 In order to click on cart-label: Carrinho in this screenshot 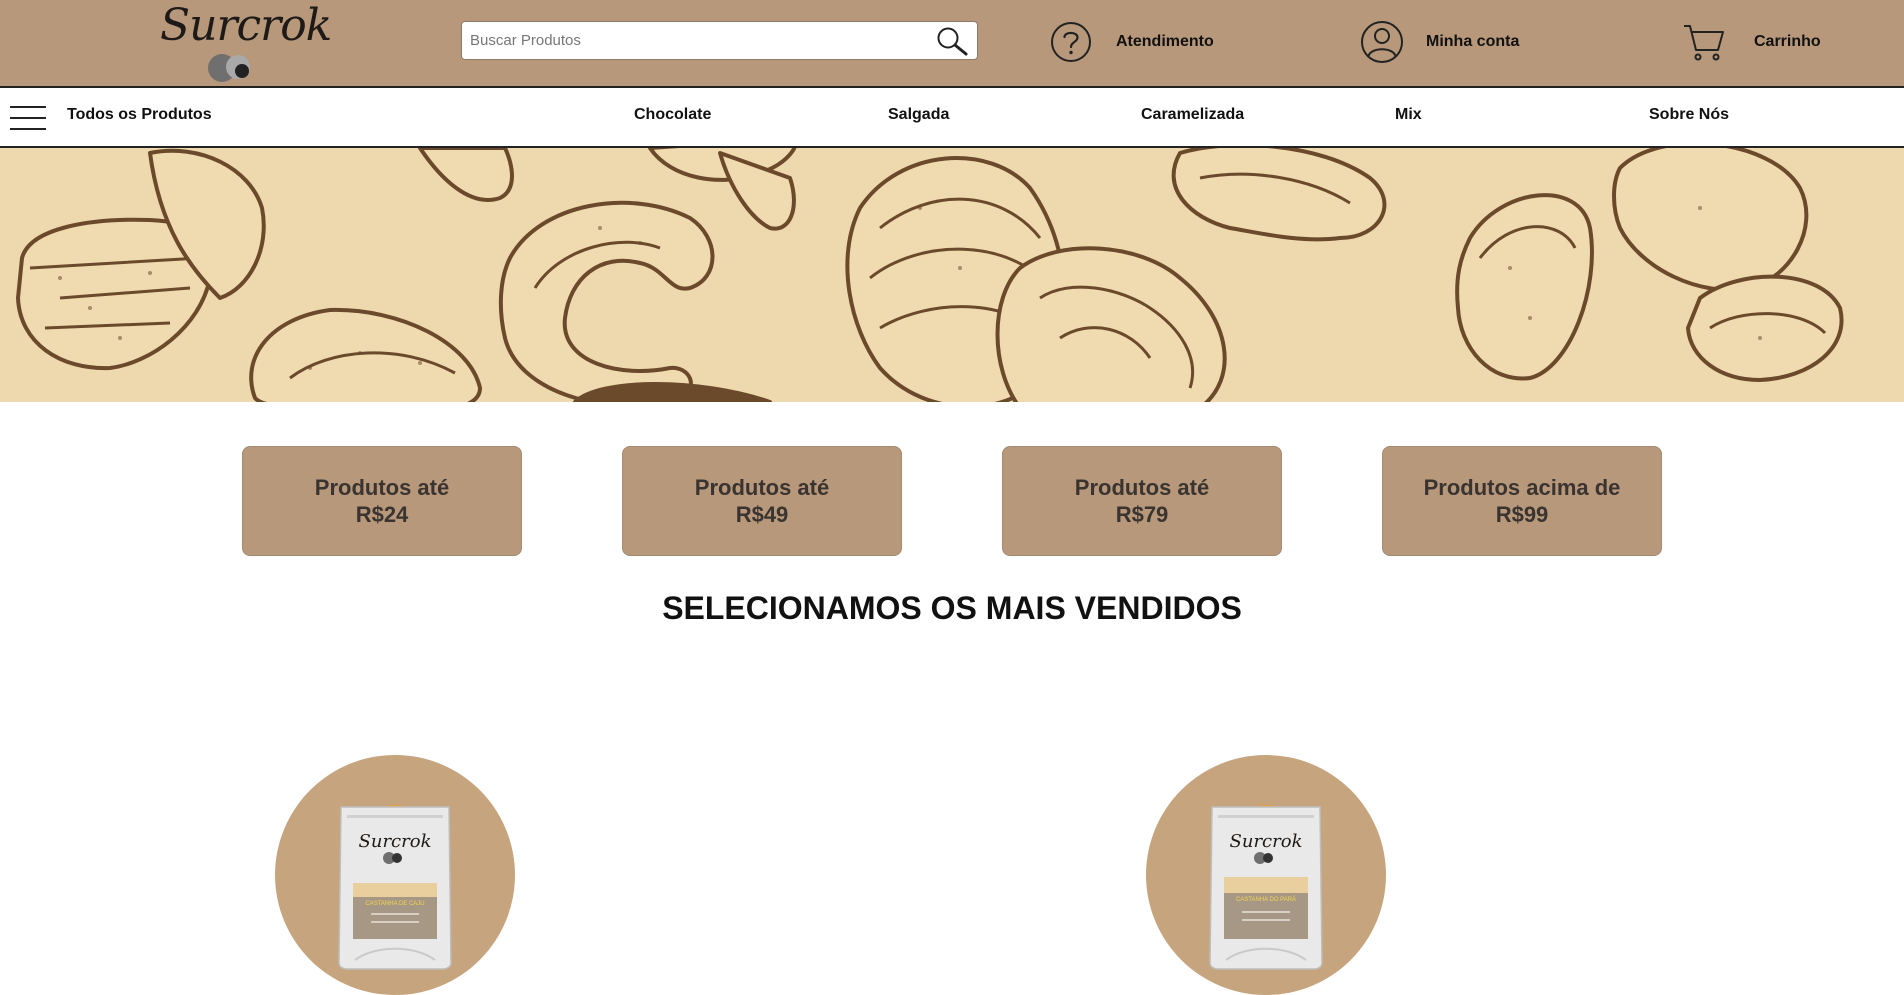, I will do `click(1787, 41)`.